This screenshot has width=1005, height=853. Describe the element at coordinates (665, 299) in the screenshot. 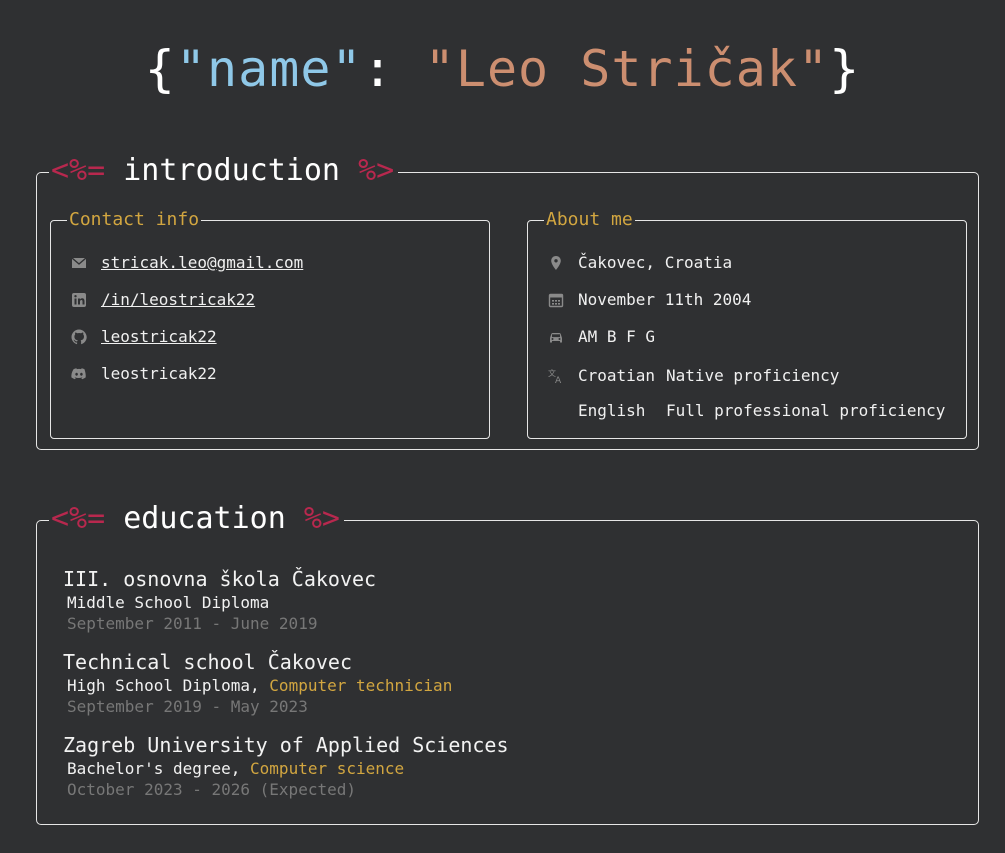

I see `birthday-text: November 11th 2004` at that location.